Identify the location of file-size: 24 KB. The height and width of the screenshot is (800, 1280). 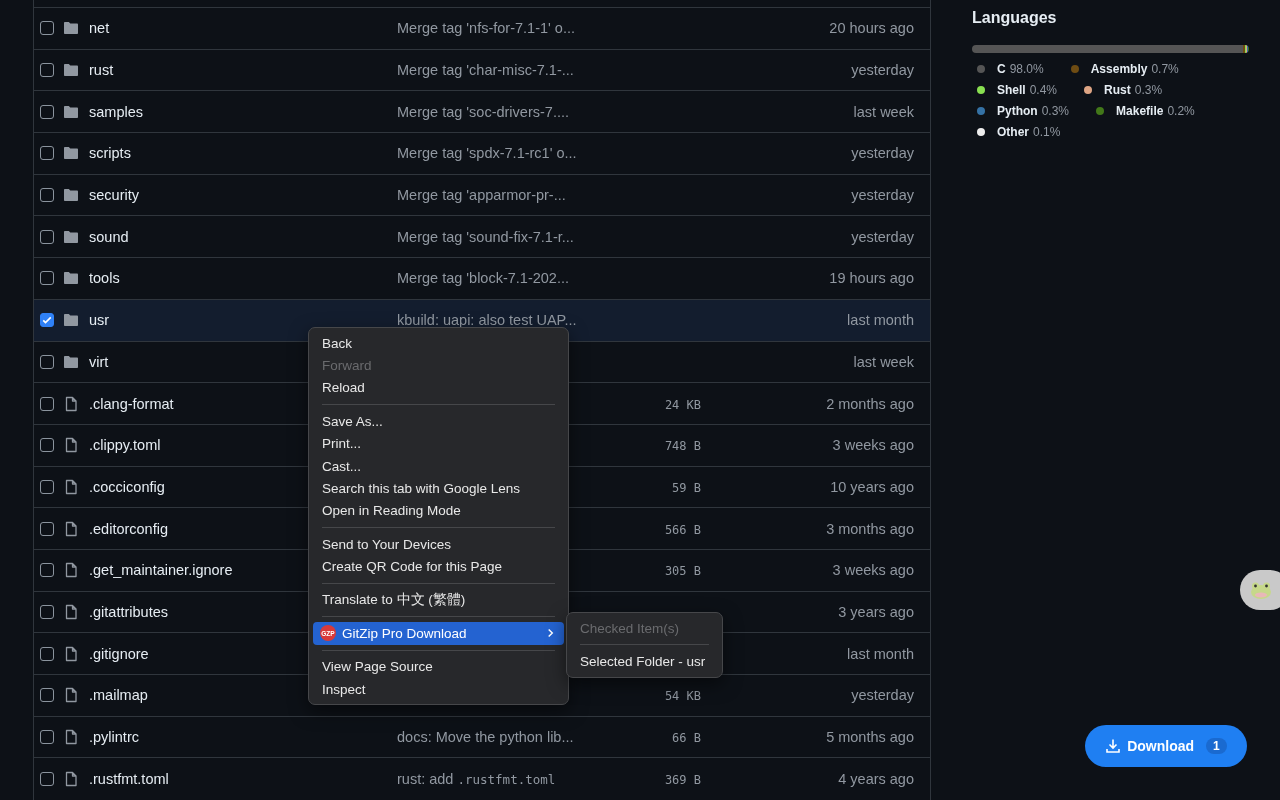
(682, 404).